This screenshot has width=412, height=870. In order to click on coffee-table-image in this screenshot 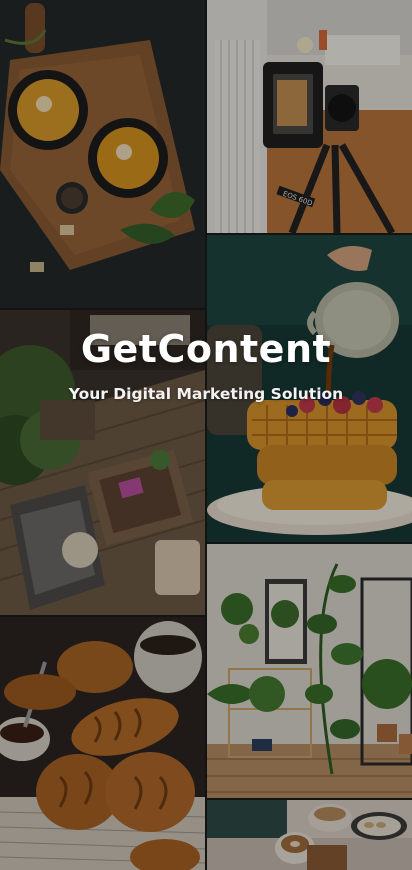, I will do `click(309, 835)`.